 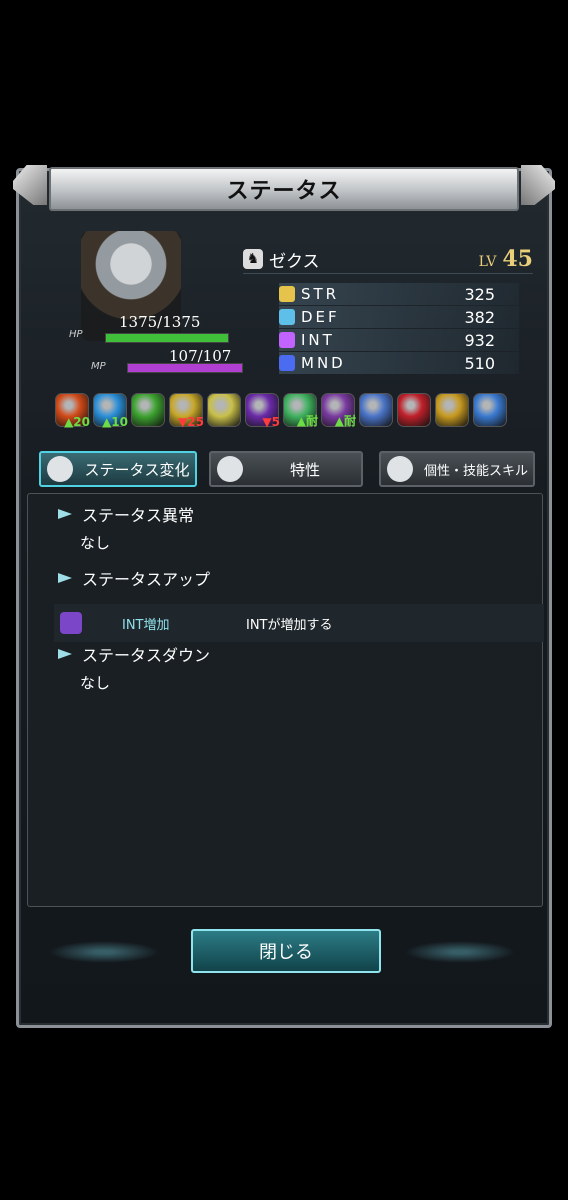 I want to click on status-change-icon, so click(x=60, y=469).